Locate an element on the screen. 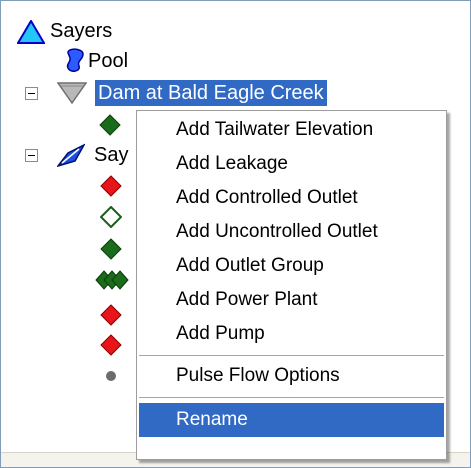 This screenshot has height=468, width=471. hollow-diamond-icon is located at coordinates (111, 217).